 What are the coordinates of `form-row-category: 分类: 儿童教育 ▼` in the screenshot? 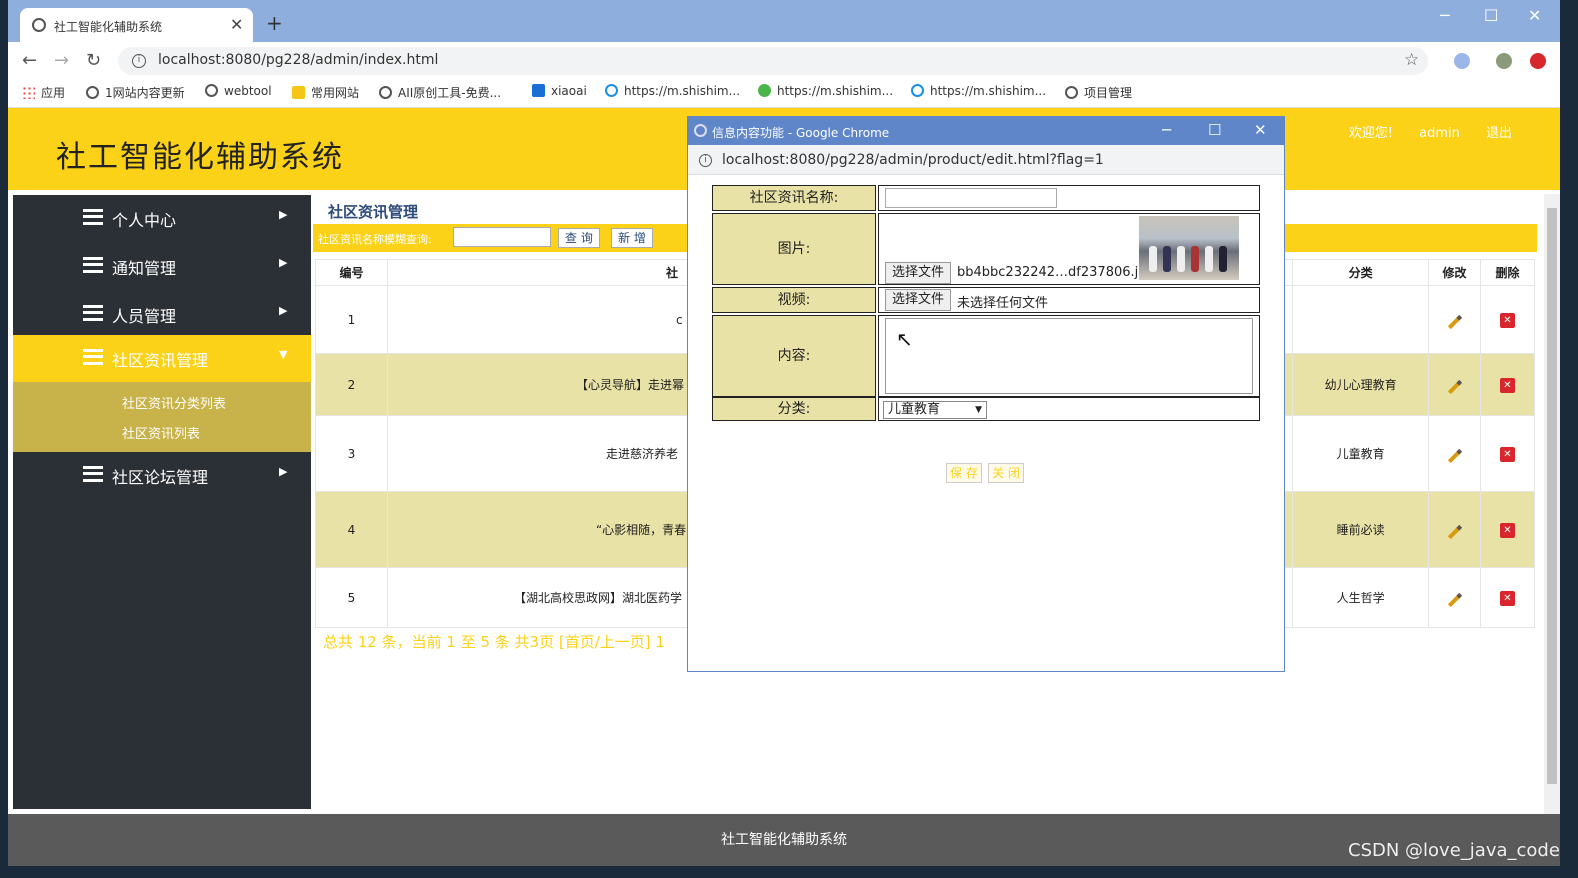 It's located at (986, 409).